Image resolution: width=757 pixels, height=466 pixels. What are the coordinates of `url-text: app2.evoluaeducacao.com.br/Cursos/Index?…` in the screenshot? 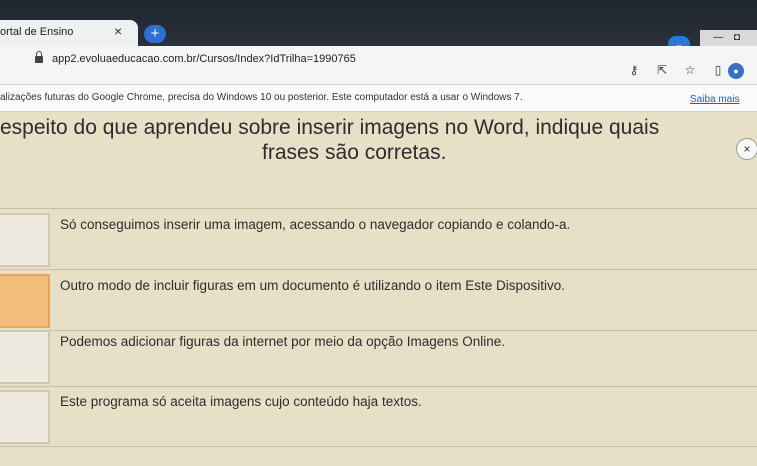 It's located at (204, 59).